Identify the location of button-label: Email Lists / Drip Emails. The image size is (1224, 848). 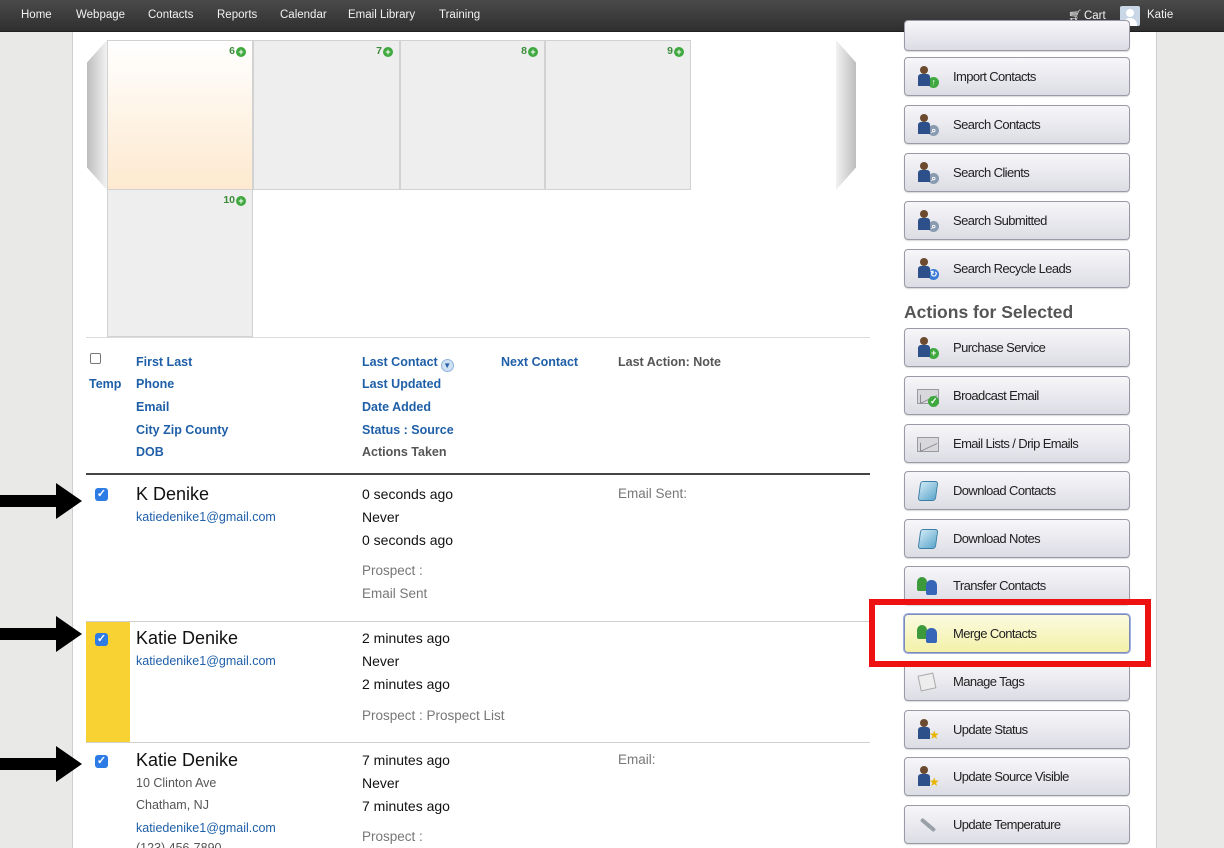
(1016, 443).